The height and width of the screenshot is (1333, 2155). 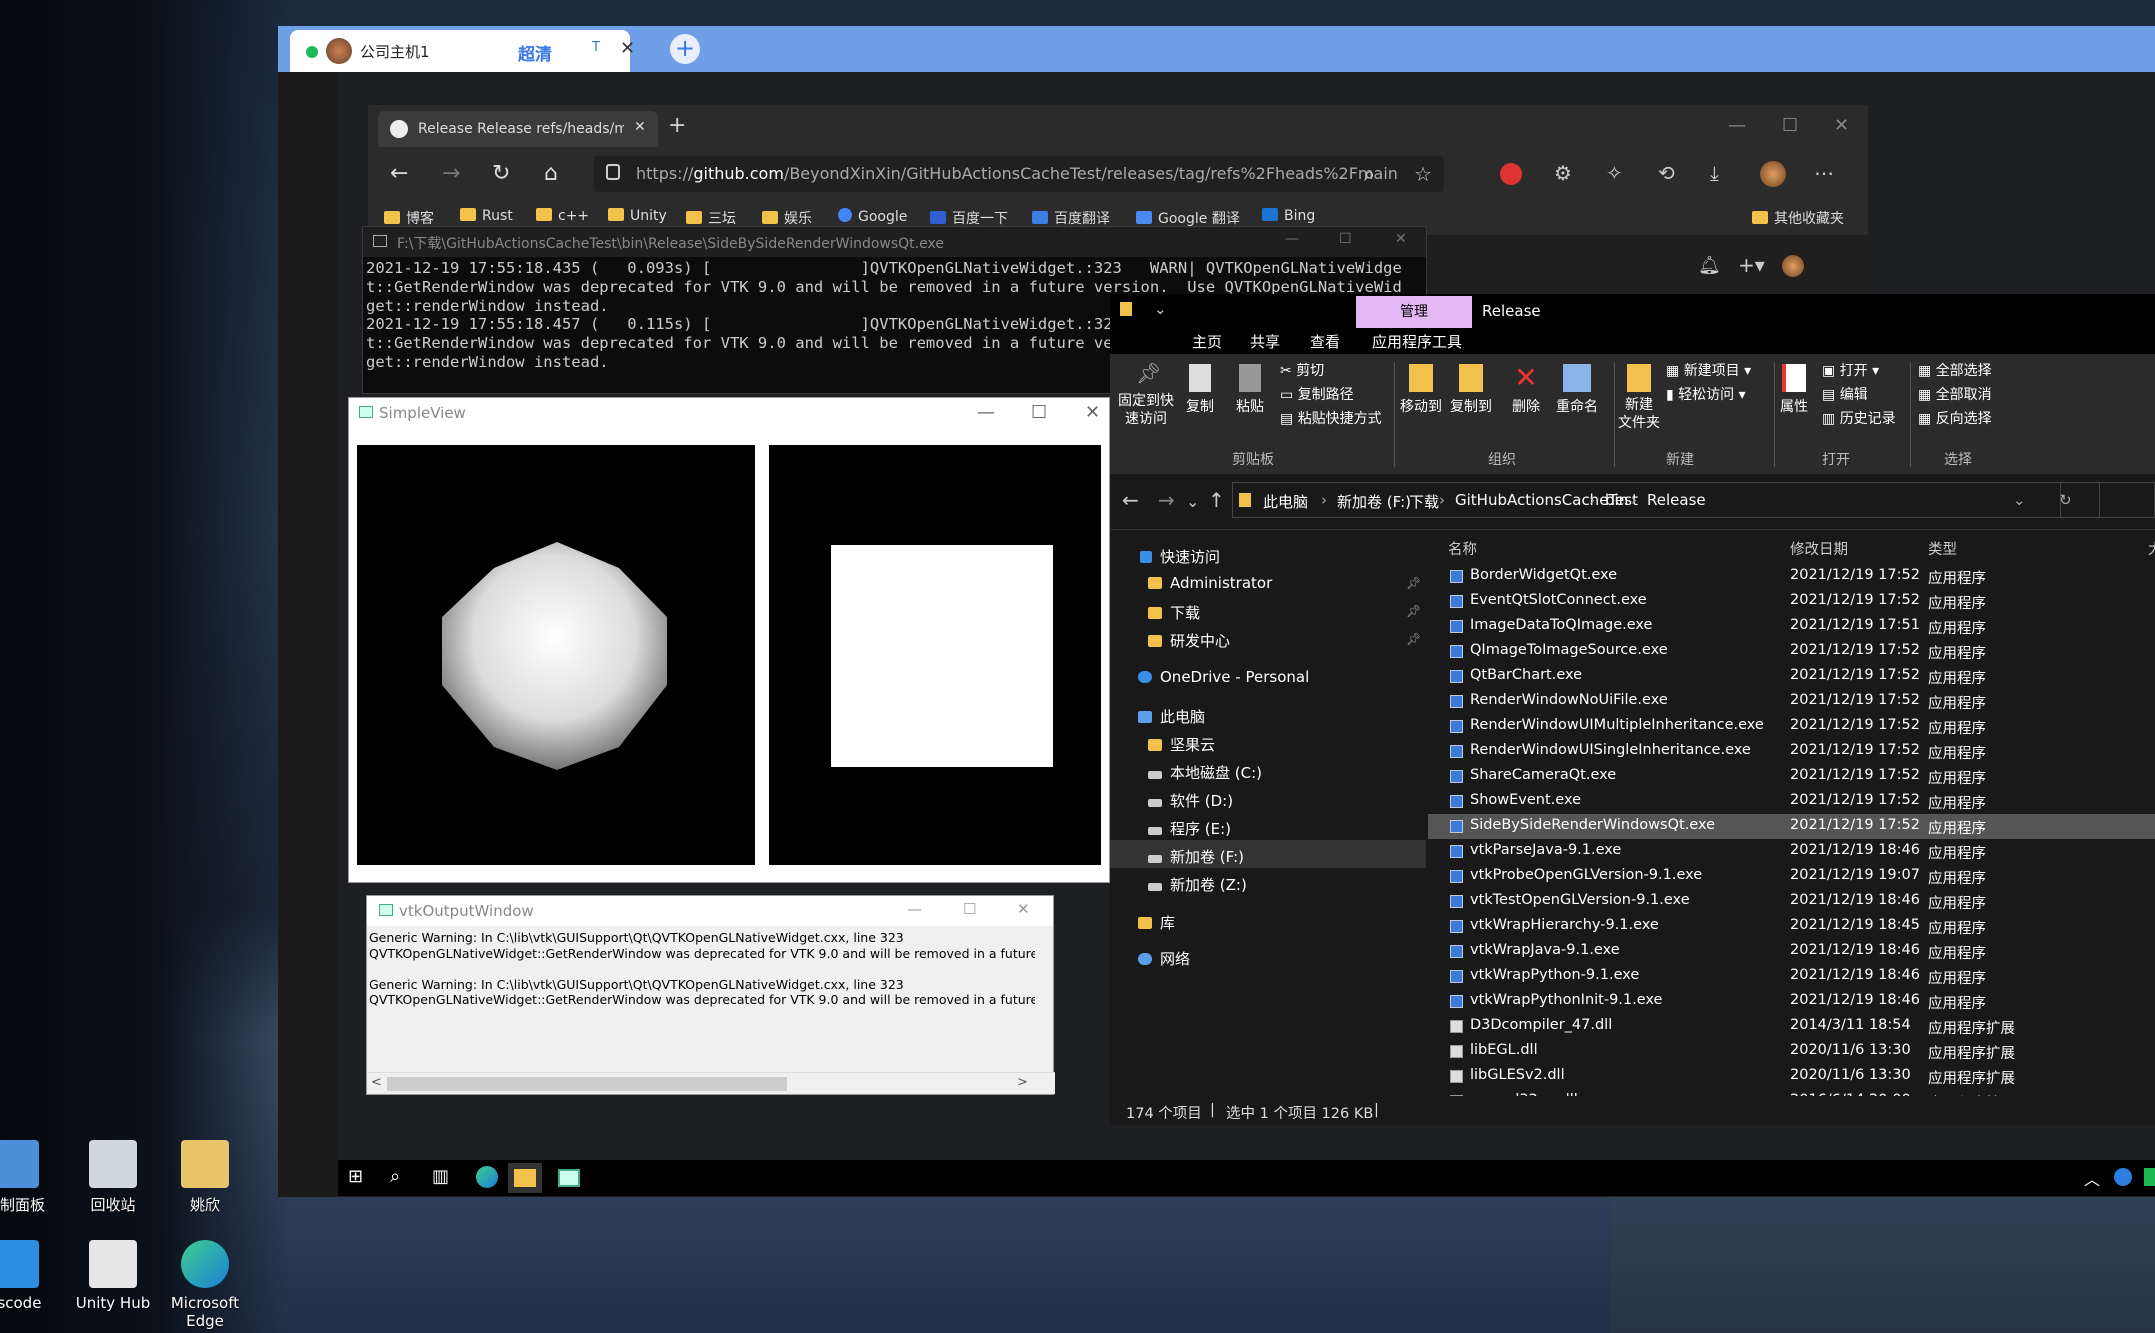 What do you see at coordinates (205, 1177) in the screenshot?
I see `desktop-icon-user-folder: 姚欣` at bounding box center [205, 1177].